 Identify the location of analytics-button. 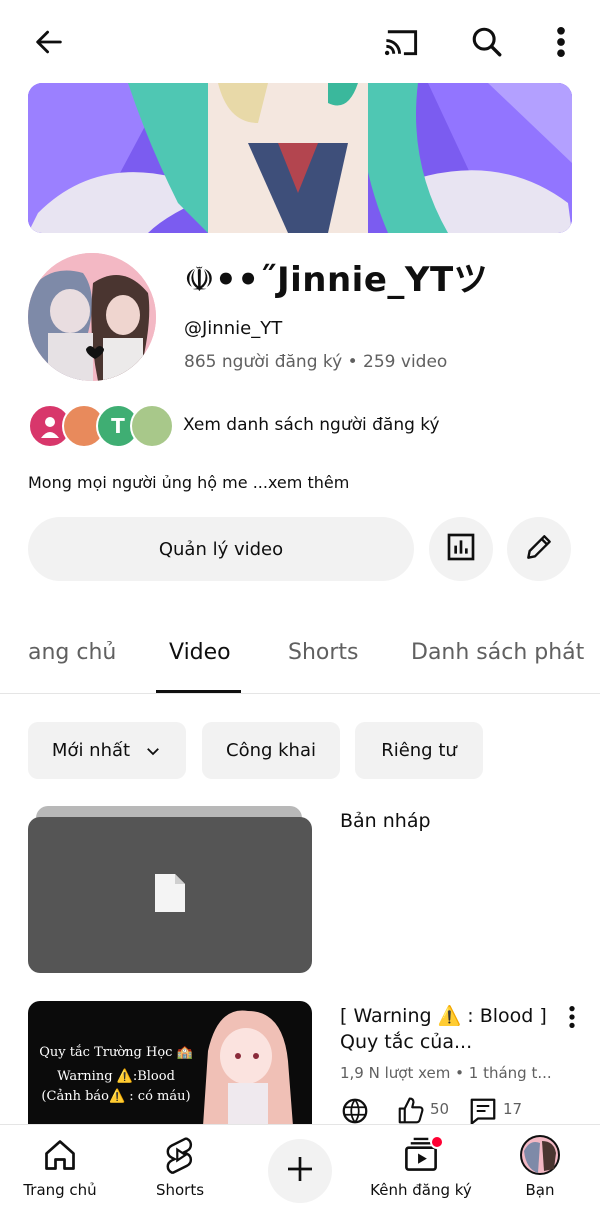
(461, 549).